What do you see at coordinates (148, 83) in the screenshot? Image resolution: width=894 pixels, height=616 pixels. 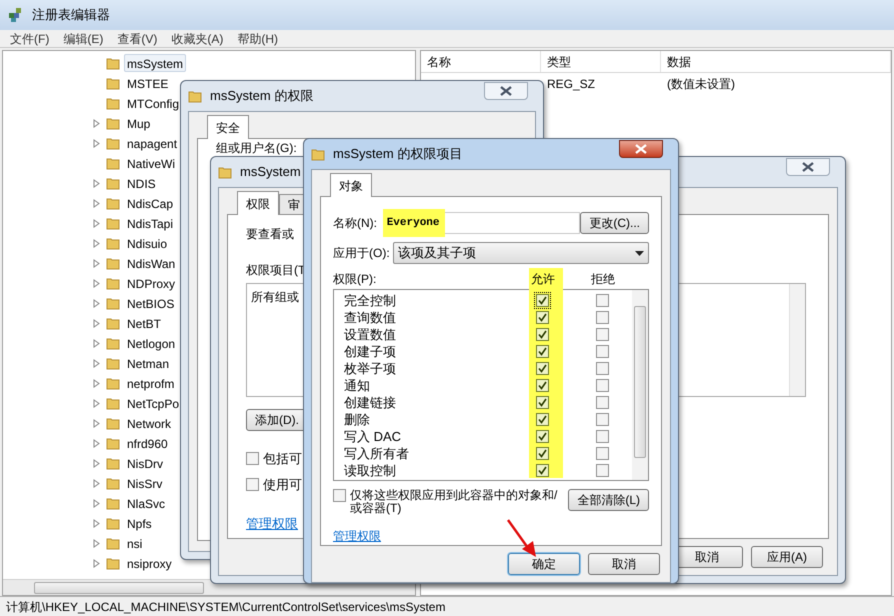 I see `tree-item: MSTEE` at bounding box center [148, 83].